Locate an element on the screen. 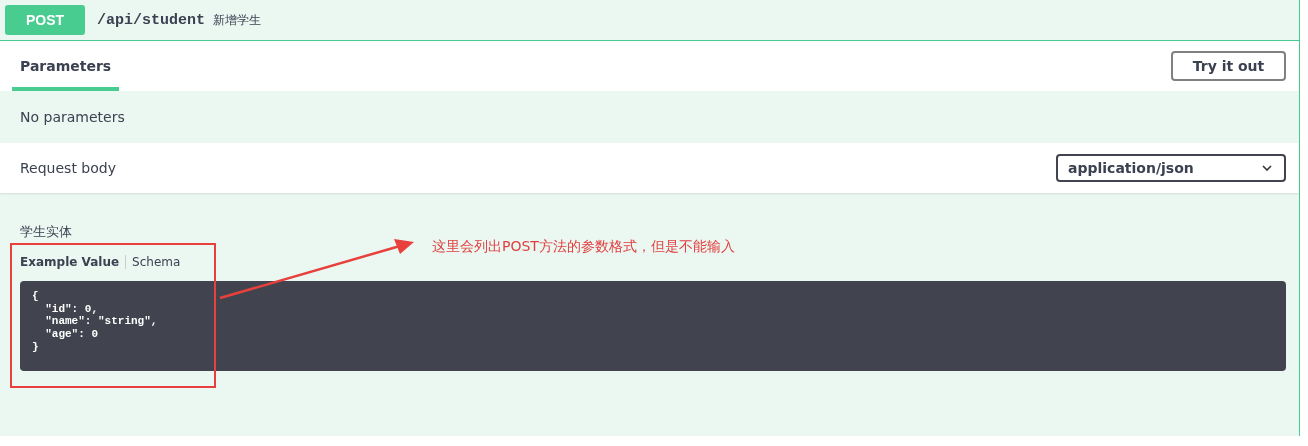 This screenshot has width=1308, height=446. chevron-down-icon is located at coordinates (1267, 168).